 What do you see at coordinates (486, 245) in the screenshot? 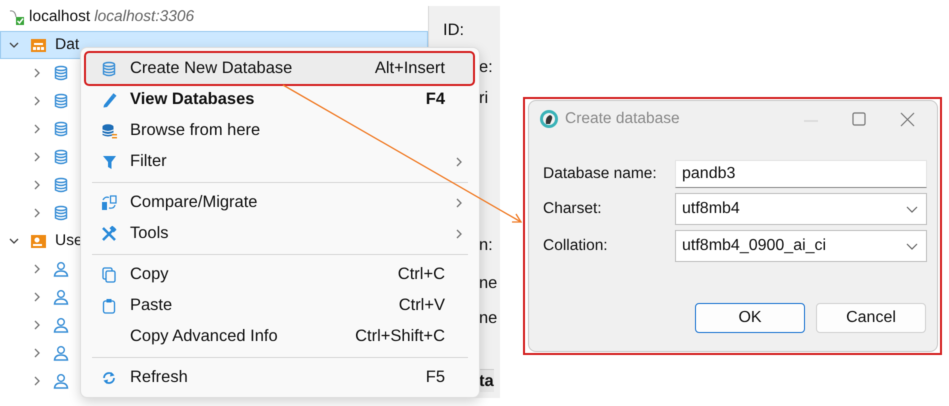
I see `property-label: n:` at bounding box center [486, 245].